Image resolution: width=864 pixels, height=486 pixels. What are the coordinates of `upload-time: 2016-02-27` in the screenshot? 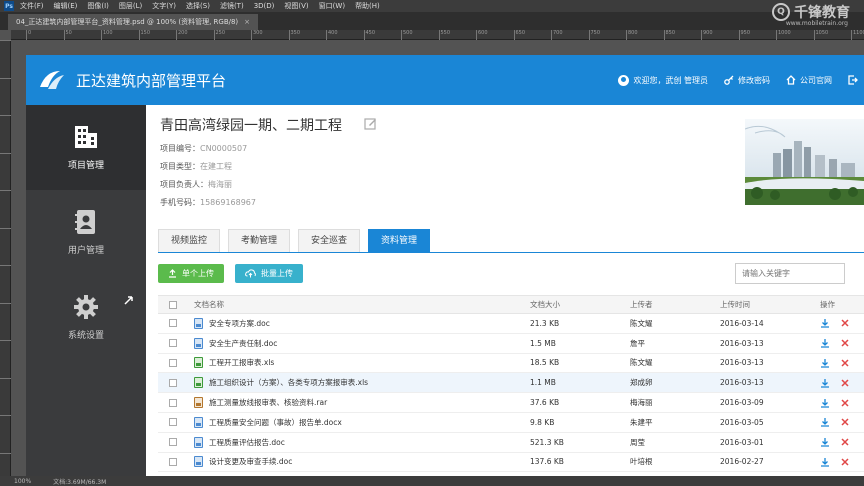 It's located at (742, 462).